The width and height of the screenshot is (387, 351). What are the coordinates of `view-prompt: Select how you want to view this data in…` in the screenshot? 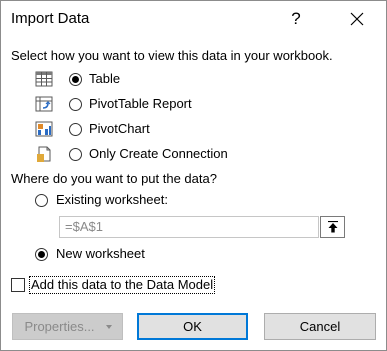 It's located at (172, 55).